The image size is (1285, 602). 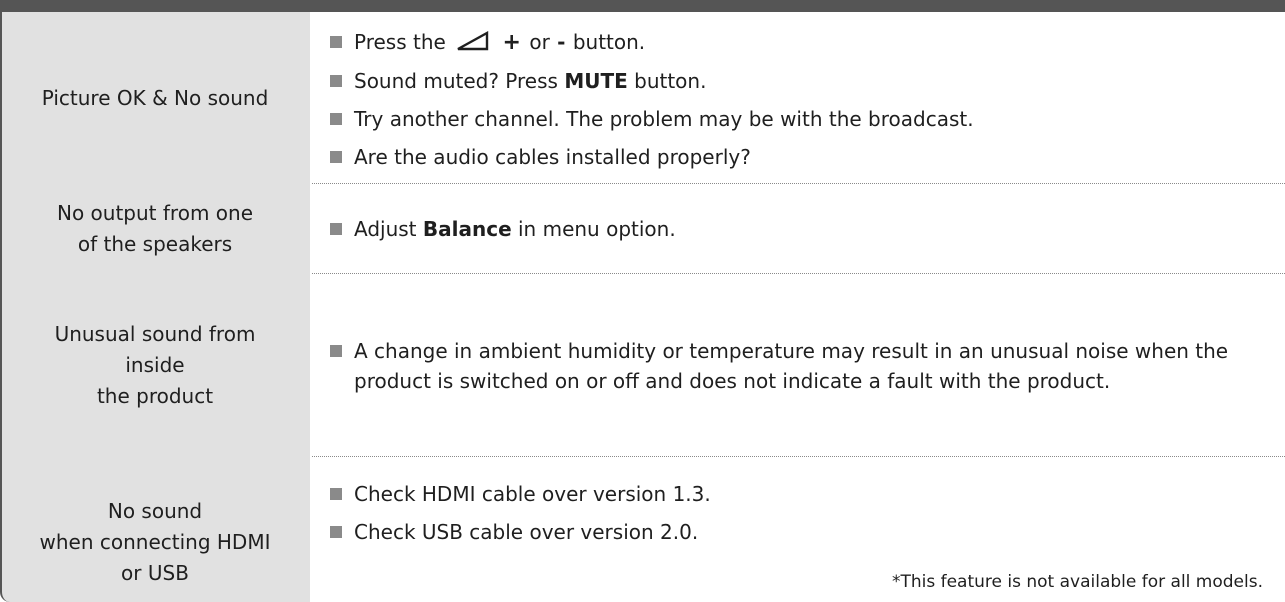 What do you see at coordinates (792, 157) in the screenshot?
I see `solution-item: Are the audio cables installed properly?` at bounding box center [792, 157].